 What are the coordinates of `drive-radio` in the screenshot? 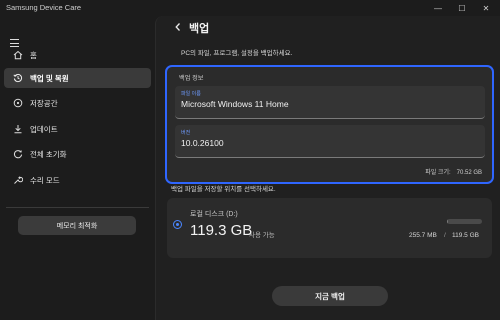 It's located at (177, 224).